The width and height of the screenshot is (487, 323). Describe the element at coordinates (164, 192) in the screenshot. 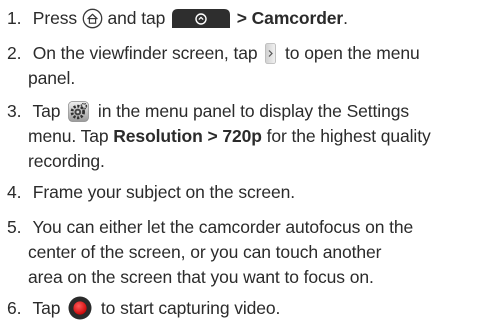

I see `step-text: Frame your subject on the screen.` at that location.